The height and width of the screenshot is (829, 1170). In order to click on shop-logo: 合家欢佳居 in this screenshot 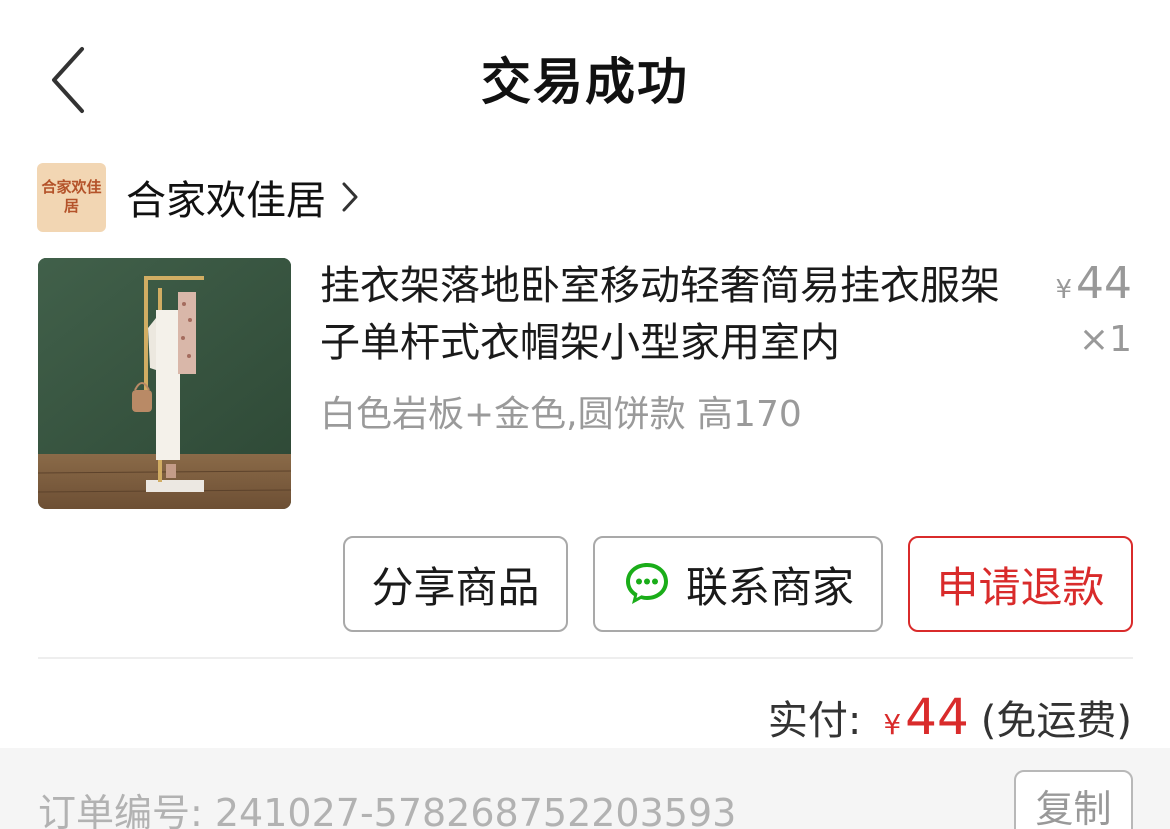, I will do `click(71, 197)`.